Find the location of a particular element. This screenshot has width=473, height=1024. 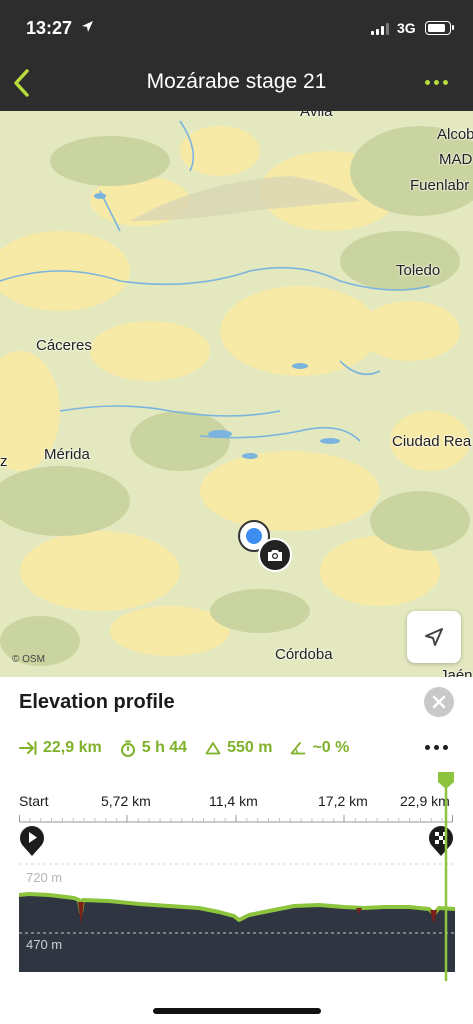

elevation-max-label: 720 m is located at coordinates (44, 877).